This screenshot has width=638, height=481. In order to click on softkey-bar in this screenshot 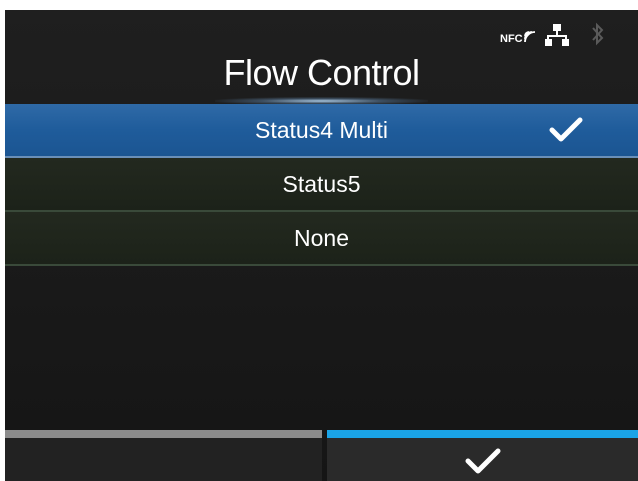, I will do `click(321, 455)`.